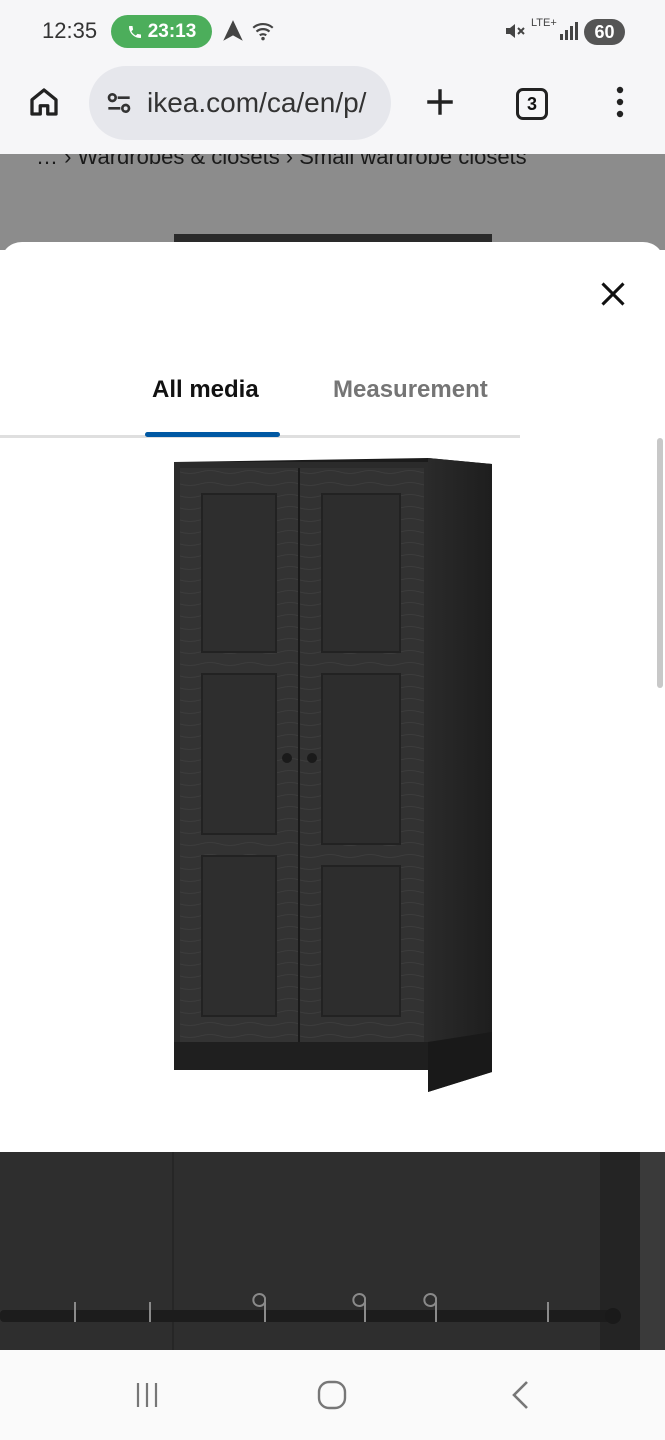 This screenshot has width=665, height=1440. What do you see at coordinates (332, 400) in the screenshot?
I see `media-tabs: All media Measurement` at bounding box center [332, 400].